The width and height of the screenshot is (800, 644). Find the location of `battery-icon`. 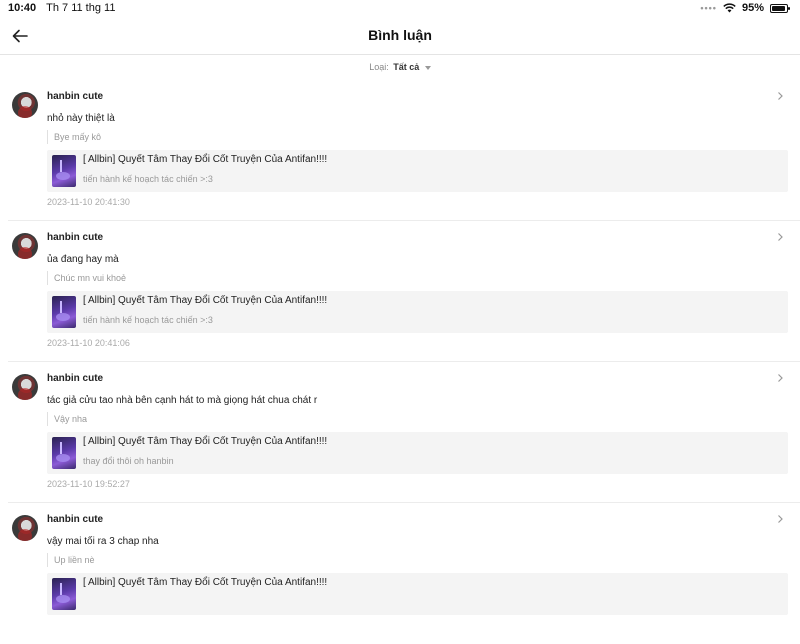

battery-icon is located at coordinates (780, 8).